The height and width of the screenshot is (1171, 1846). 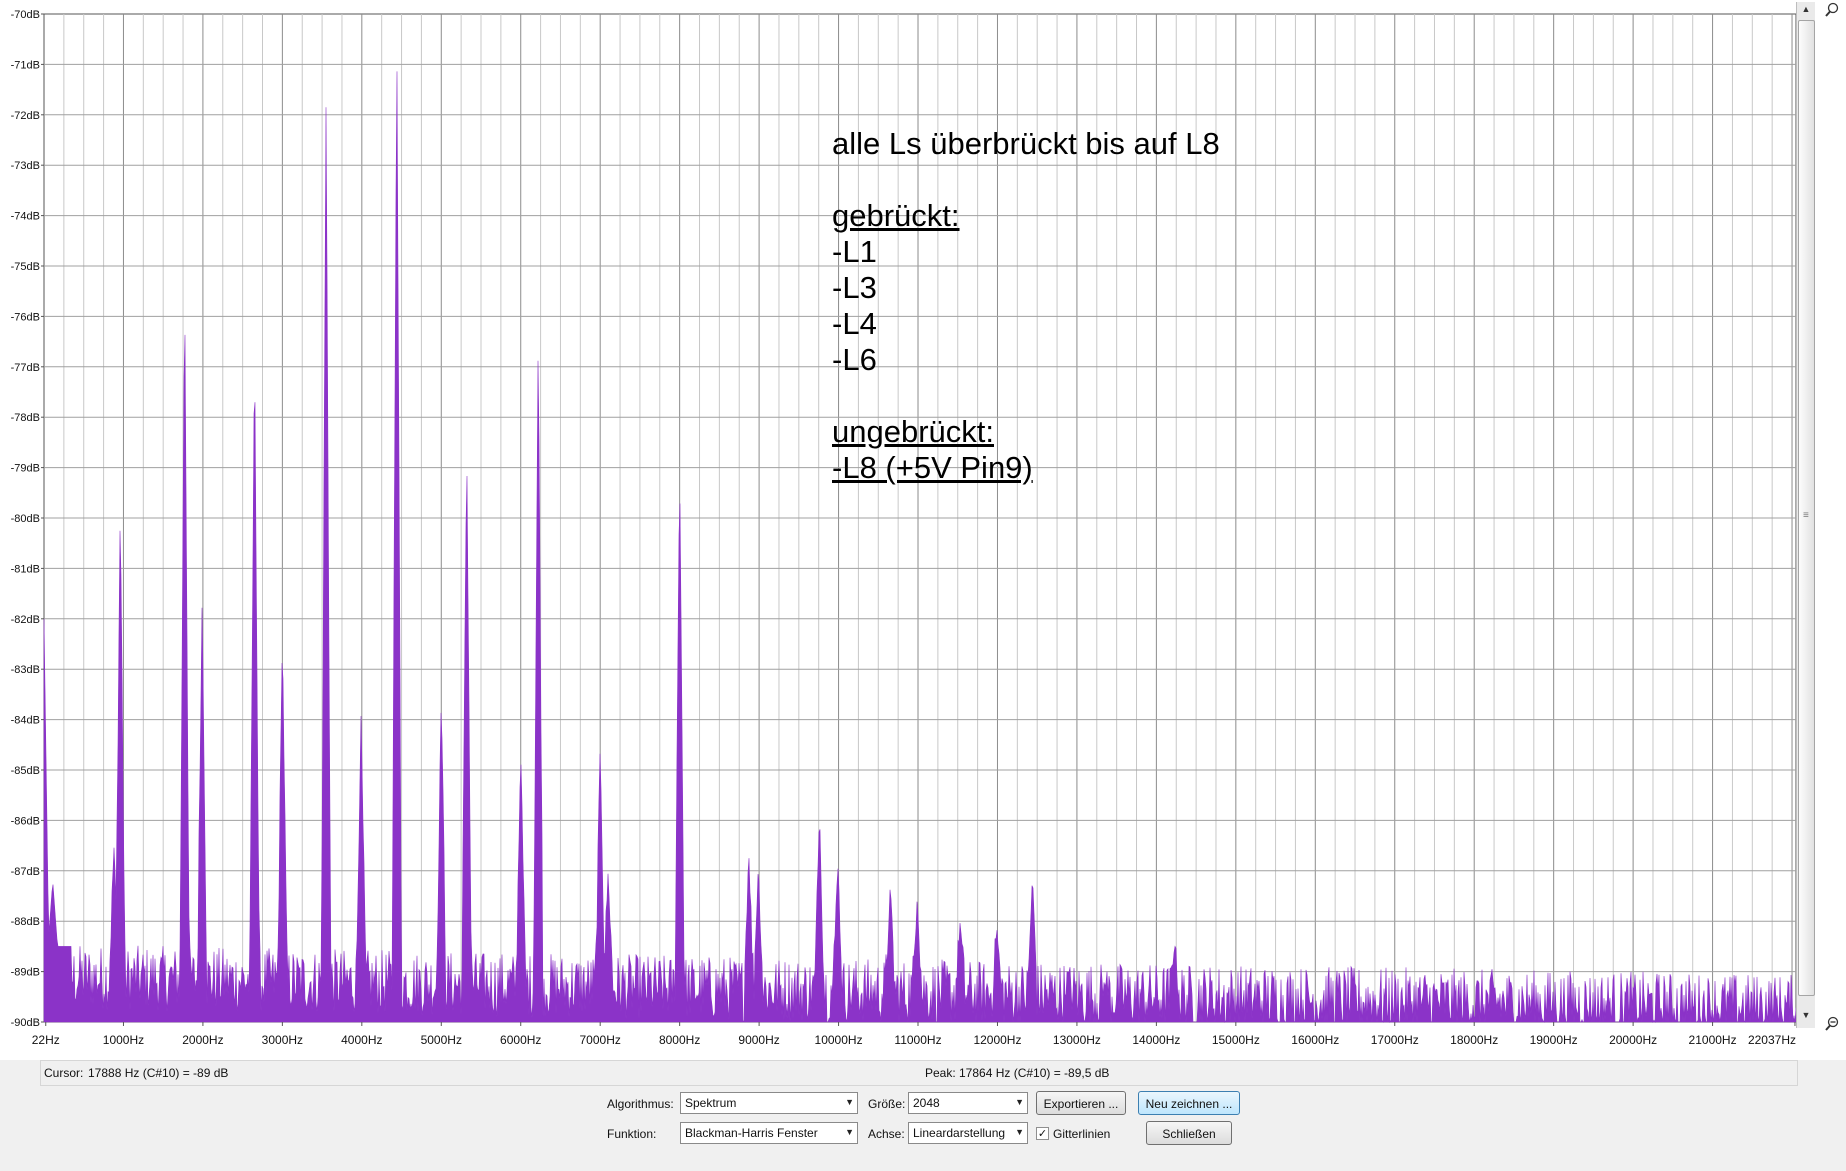 What do you see at coordinates (1806, 12) in the screenshot?
I see `scroll-up-arrow-icon: ▲` at bounding box center [1806, 12].